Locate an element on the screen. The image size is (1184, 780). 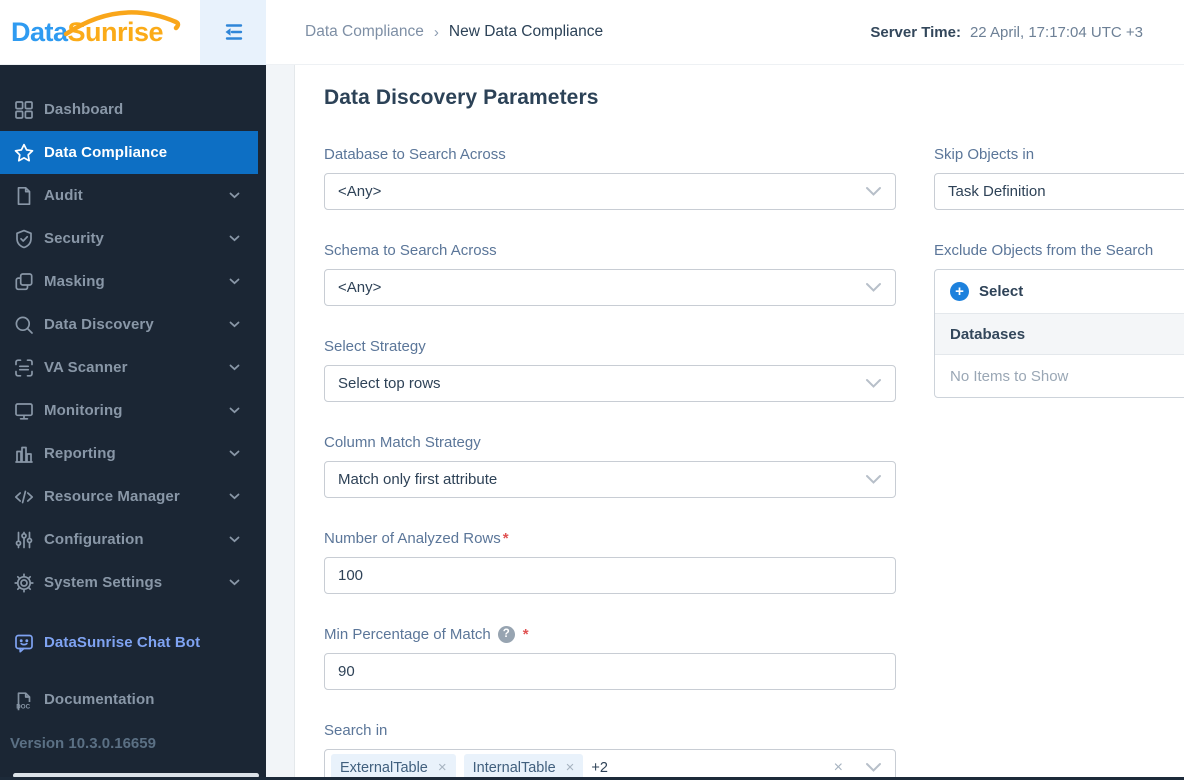
dashboard-grid-icon is located at coordinates (24, 110).